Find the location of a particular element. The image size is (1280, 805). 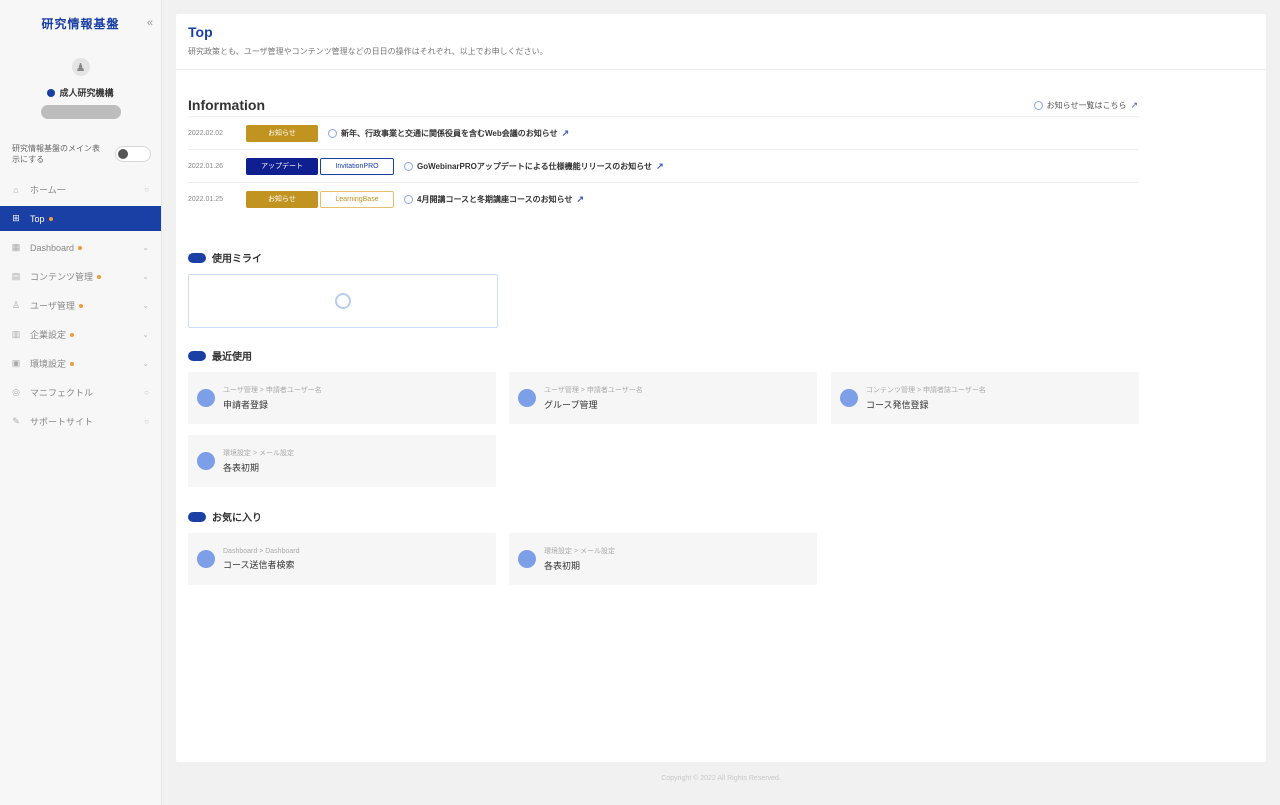

org-chip is located at coordinates (80, 112).